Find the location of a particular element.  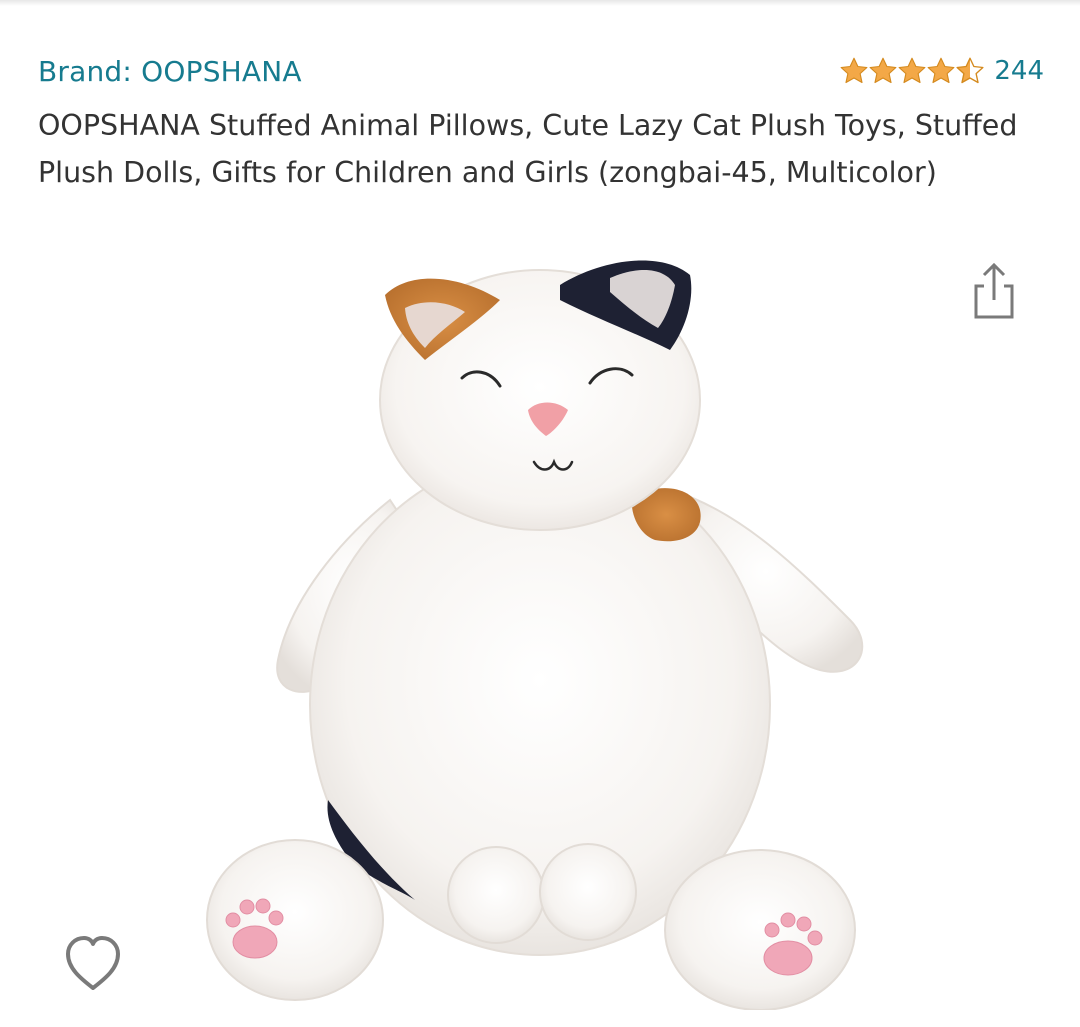

share-button is located at coordinates (994, 291).